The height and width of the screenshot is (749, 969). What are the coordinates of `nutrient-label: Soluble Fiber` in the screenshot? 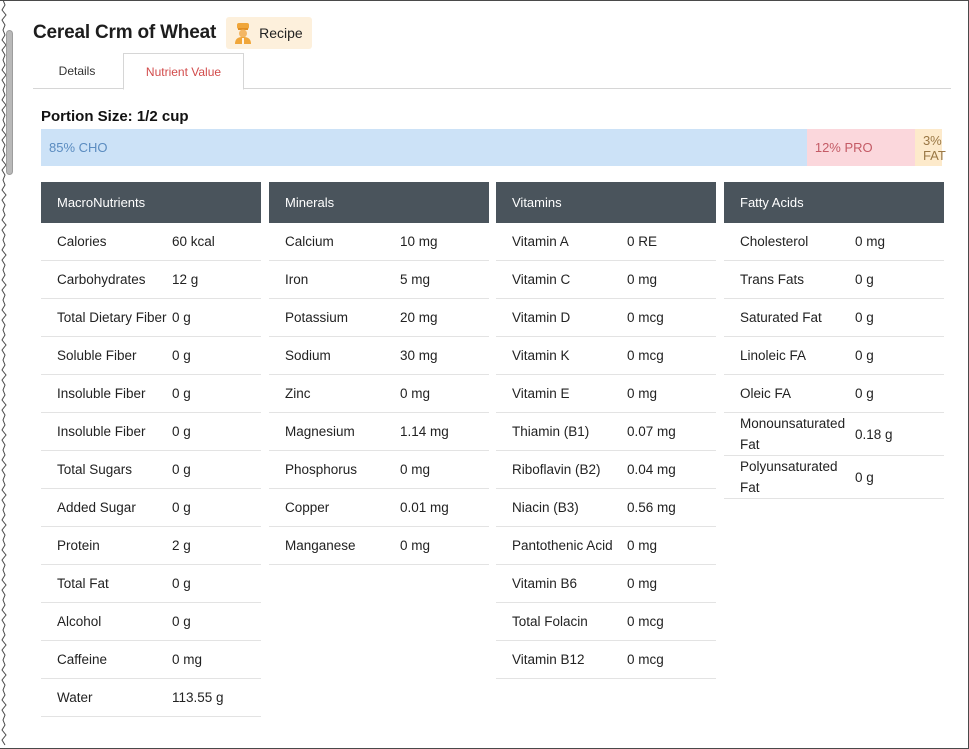 It's located at (97, 355).